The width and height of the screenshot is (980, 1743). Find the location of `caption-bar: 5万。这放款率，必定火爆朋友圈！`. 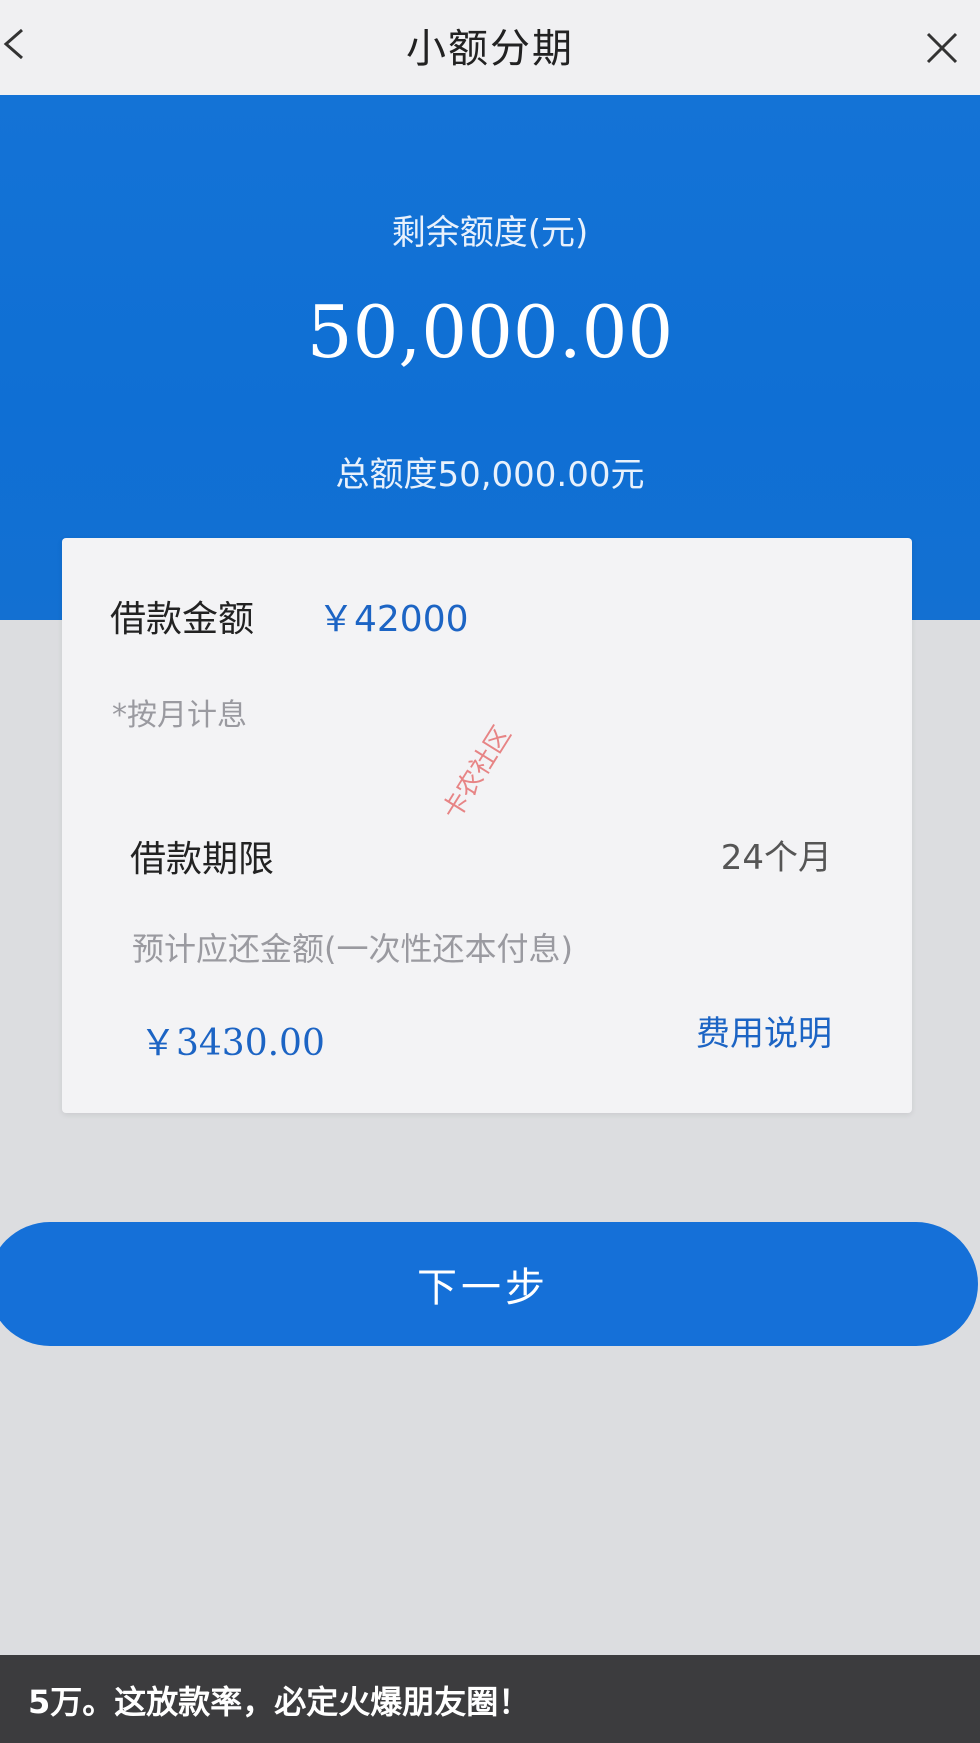

caption-bar: 5万。这放款率，必定火爆朋友圈！ is located at coordinates (490, 1699).